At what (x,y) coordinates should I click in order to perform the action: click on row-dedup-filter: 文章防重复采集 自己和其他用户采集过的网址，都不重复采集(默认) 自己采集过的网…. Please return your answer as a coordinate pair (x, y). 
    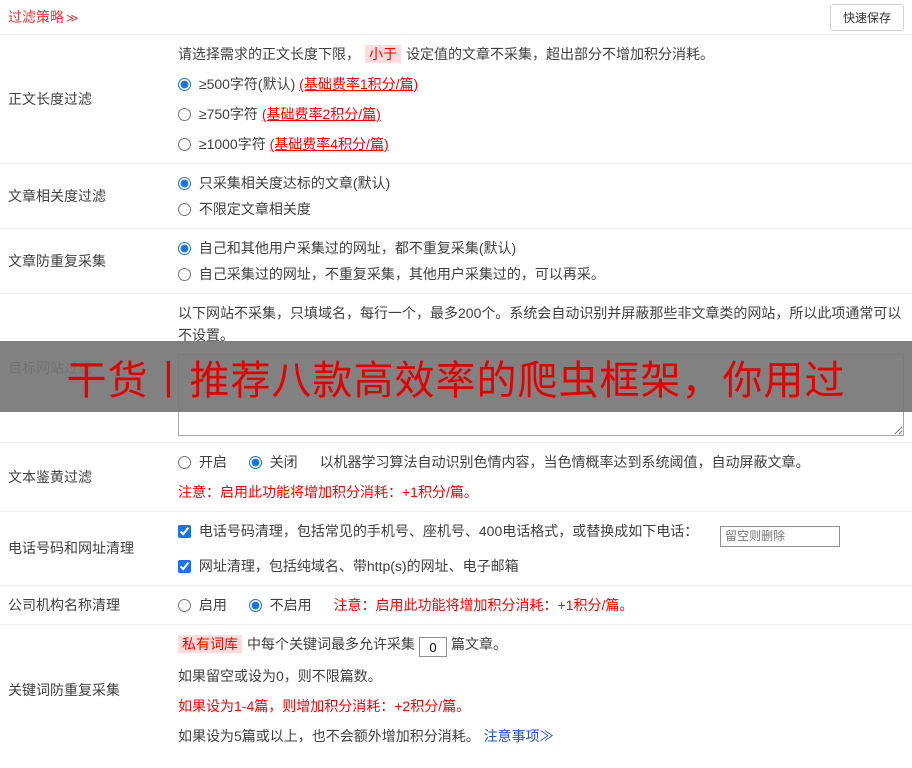
    Looking at the image, I should click on (456, 261).